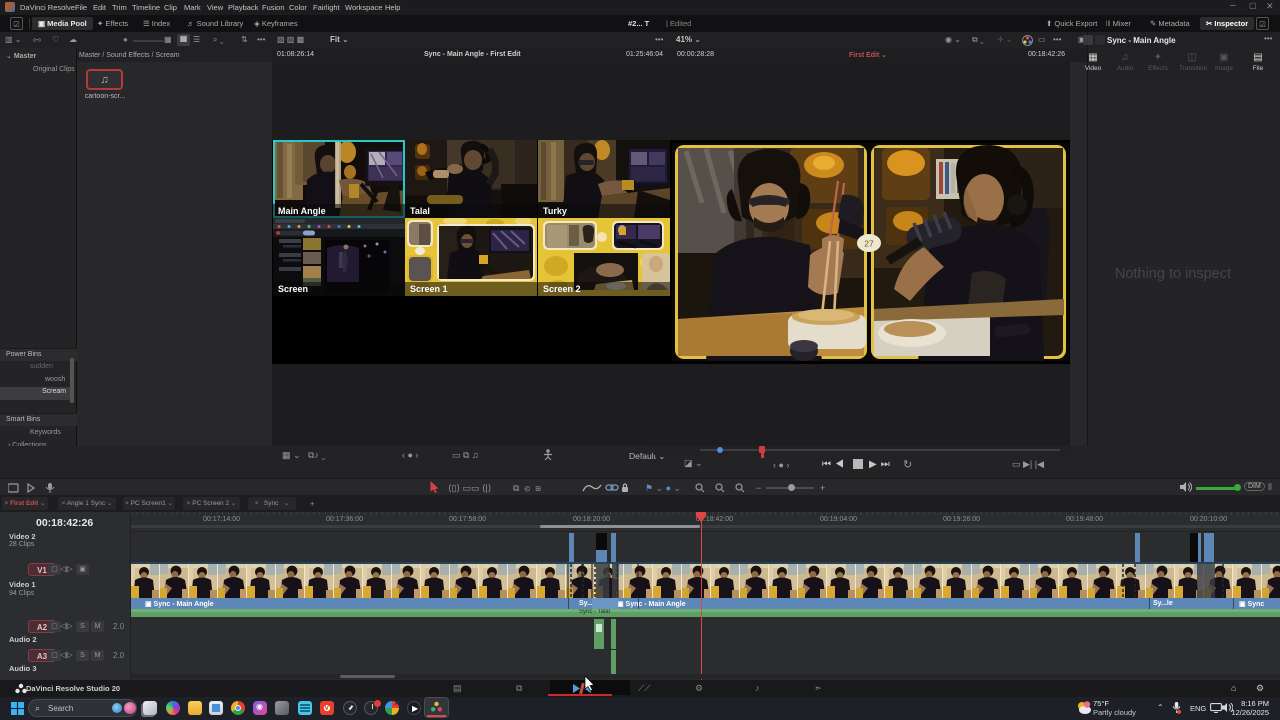  What do you see at coordinates (869, 244) in the screenshot?
I see `svg-text: 27` at bounding box center [869, 244].